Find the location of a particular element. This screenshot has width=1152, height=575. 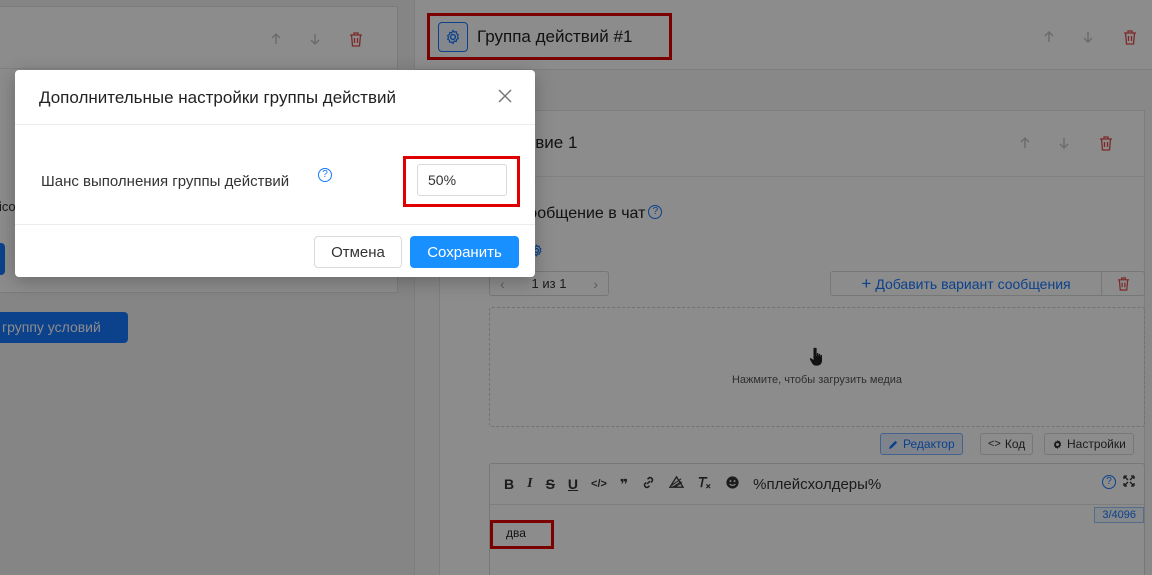

help-icon: ? is located at coordinates (325, 175).